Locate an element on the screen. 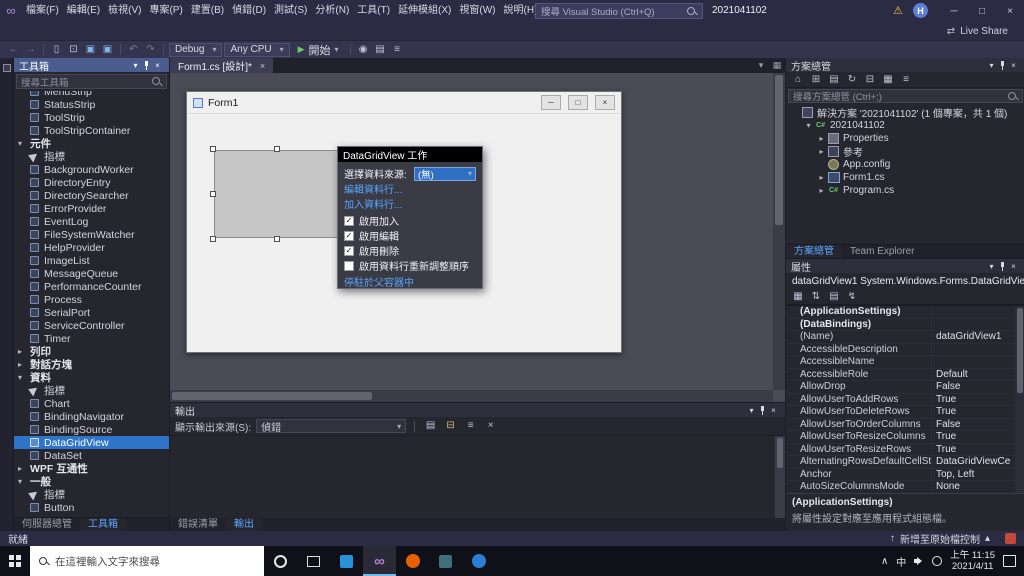  tree-item-item-3: ▸ 參考 is located at coordinates (905, 151).